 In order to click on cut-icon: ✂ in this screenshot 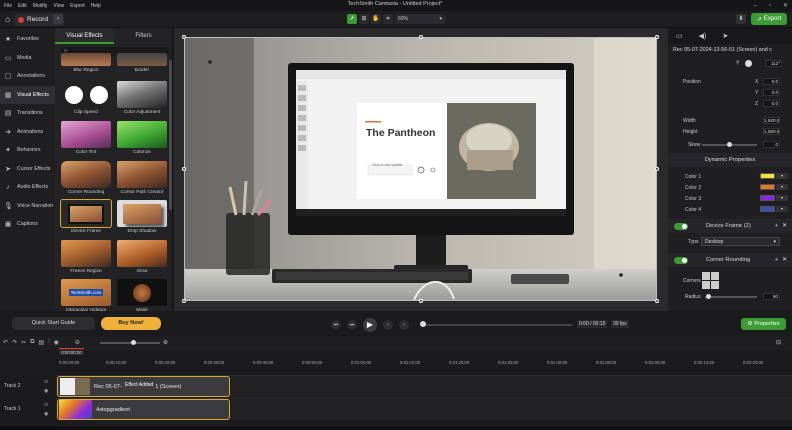, I will do `click(23, 342)`.